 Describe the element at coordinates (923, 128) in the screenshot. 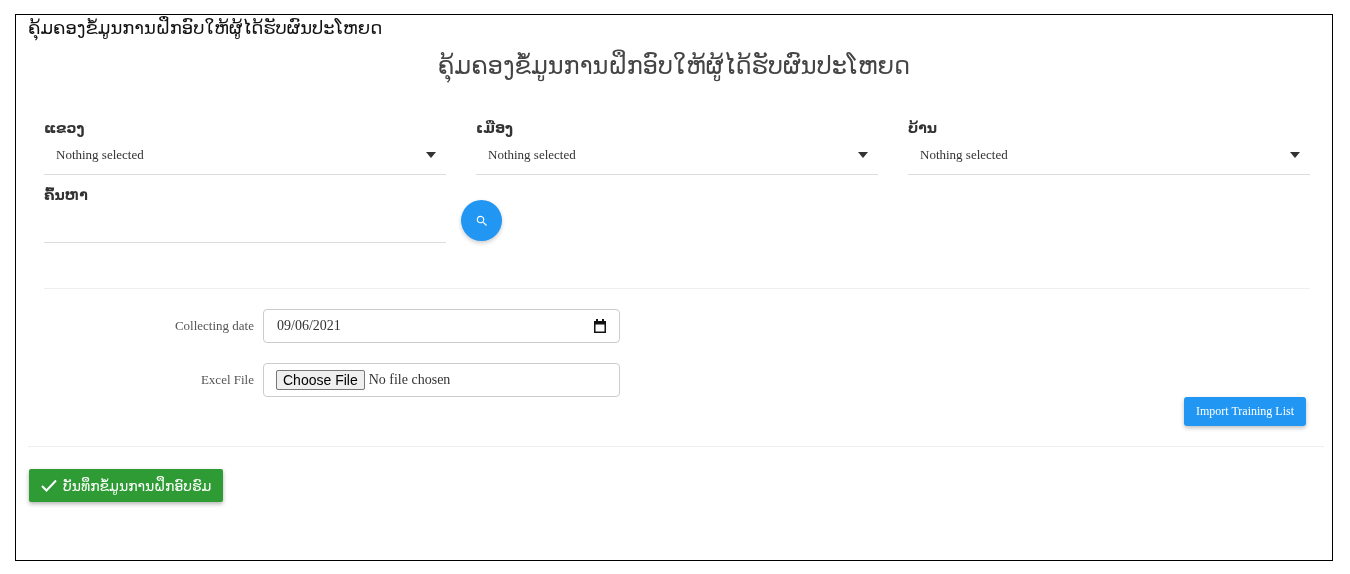

I see `filter-label: ບ້ານ` at that location.